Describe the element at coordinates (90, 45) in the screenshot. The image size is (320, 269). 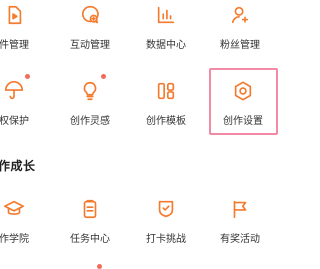
I see `grid-item-label: 互动管理` at that location.